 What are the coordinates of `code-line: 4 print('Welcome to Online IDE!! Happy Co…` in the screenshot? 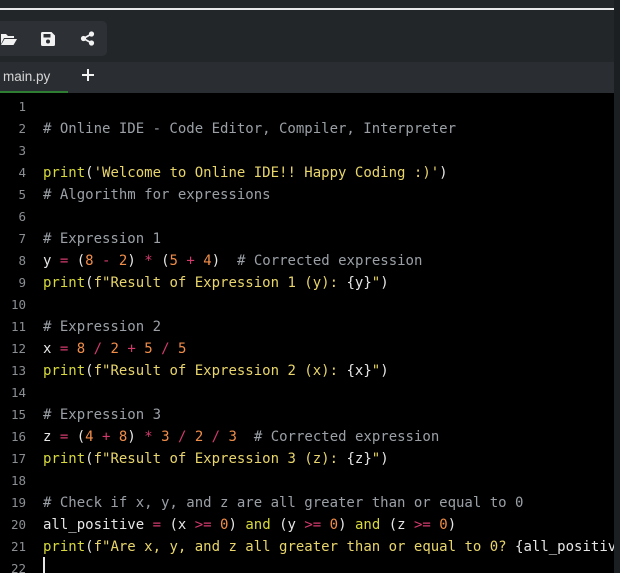 It's located at (307, 173).